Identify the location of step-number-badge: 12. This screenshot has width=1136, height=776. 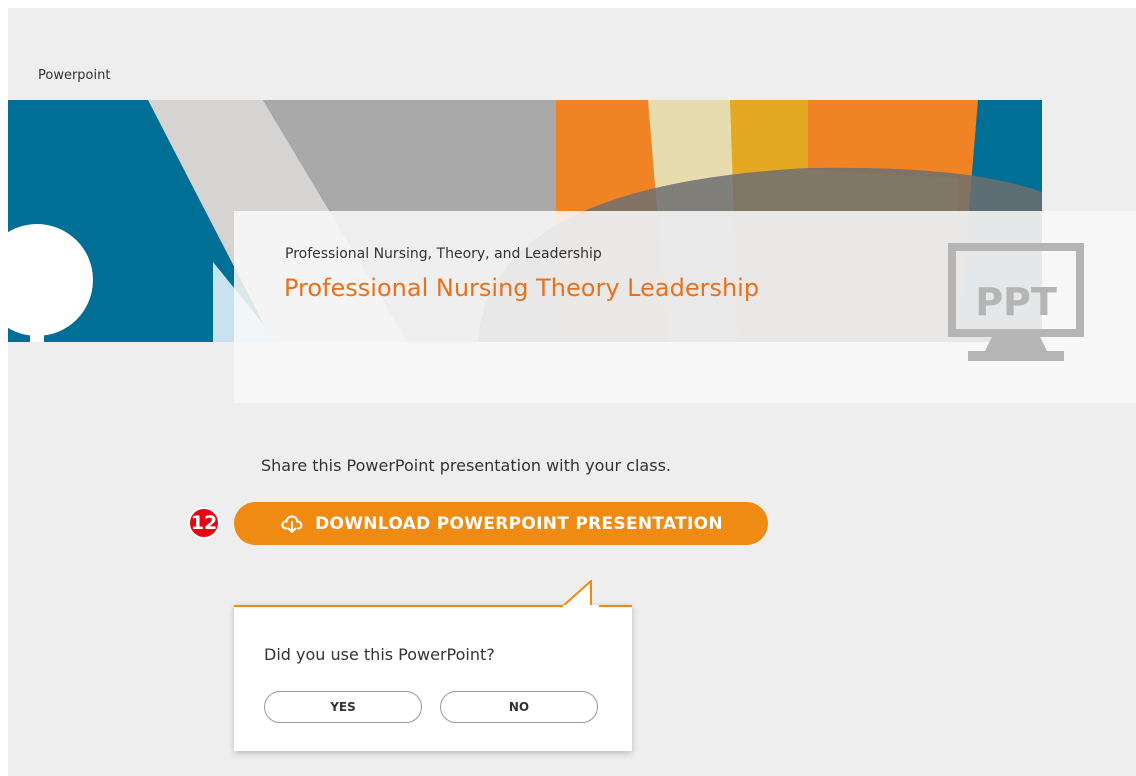
(204, 523).